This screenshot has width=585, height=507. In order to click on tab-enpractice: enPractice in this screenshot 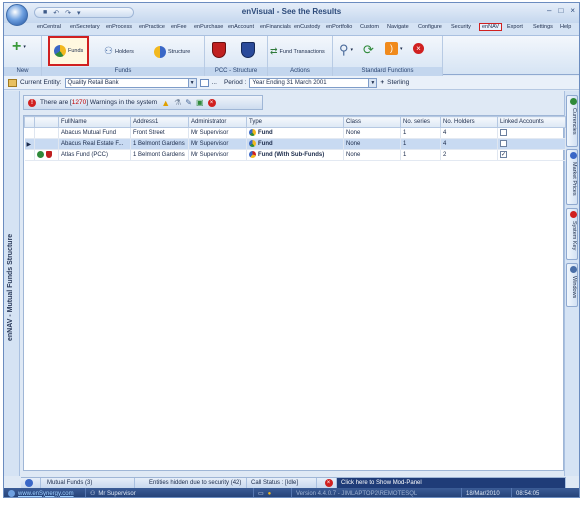, I will do `click(152, 27)`.